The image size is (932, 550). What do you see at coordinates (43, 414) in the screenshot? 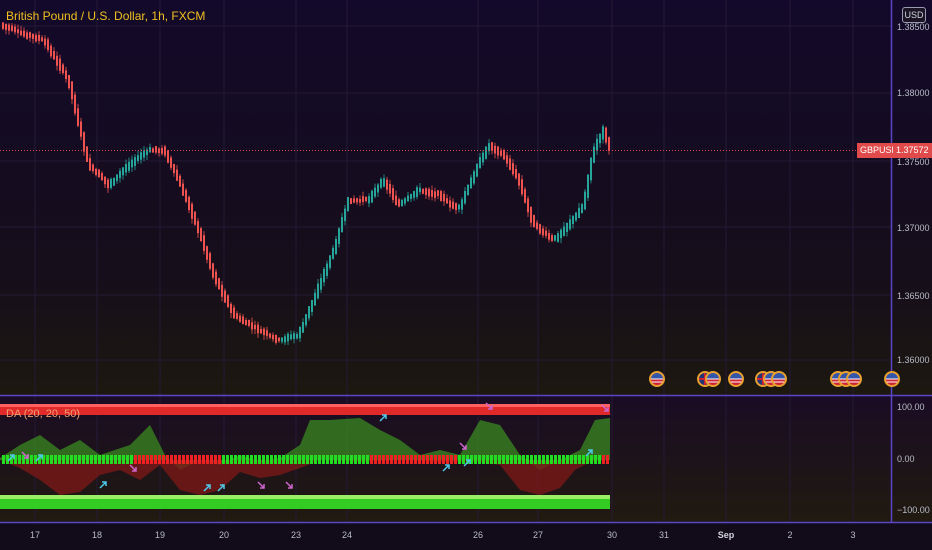
I see `indicator-label: DA (20, 20, 50)` at bounding box center [43, 414].